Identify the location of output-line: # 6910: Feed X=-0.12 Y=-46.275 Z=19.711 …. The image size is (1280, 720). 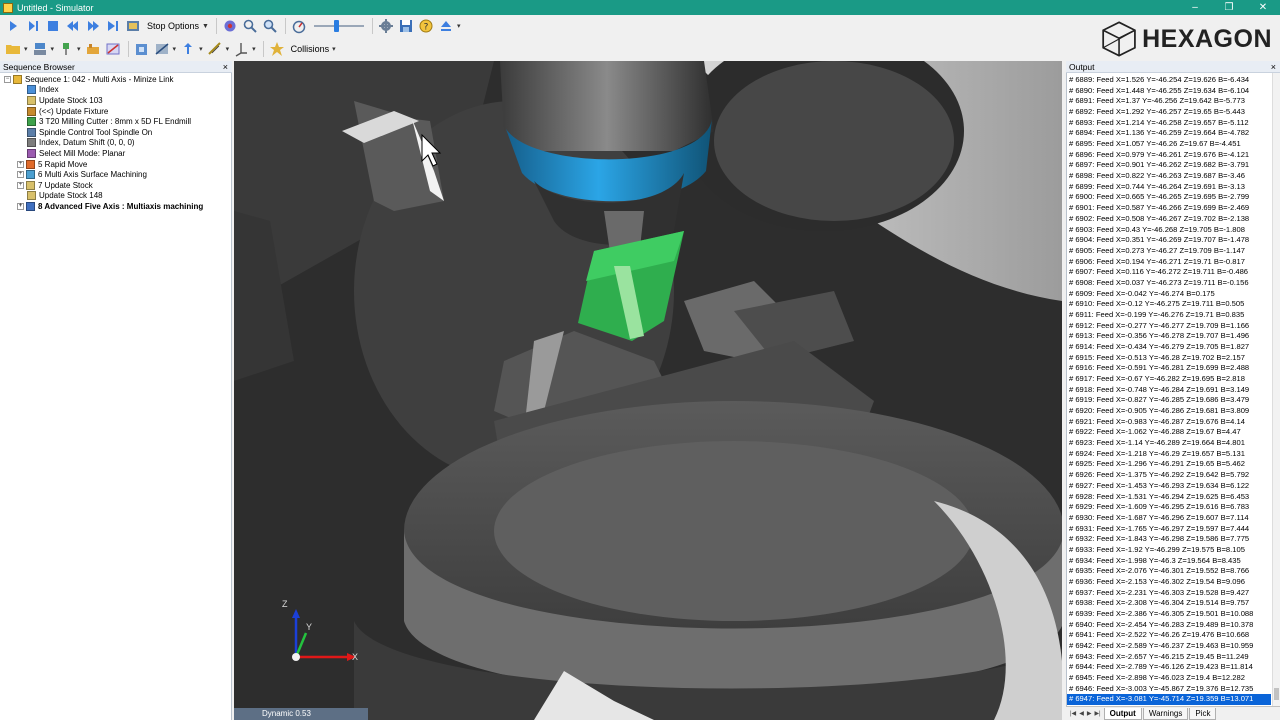
(1156, 304).